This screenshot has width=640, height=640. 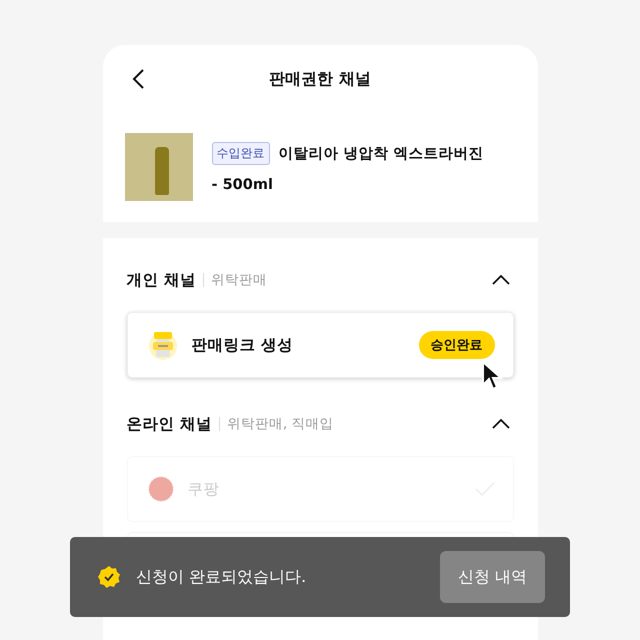 What do you see at coordinates (238, 280) in the screenshot?
I see `section-subtitle: 위탁판매` at bounding box center [238, 280].